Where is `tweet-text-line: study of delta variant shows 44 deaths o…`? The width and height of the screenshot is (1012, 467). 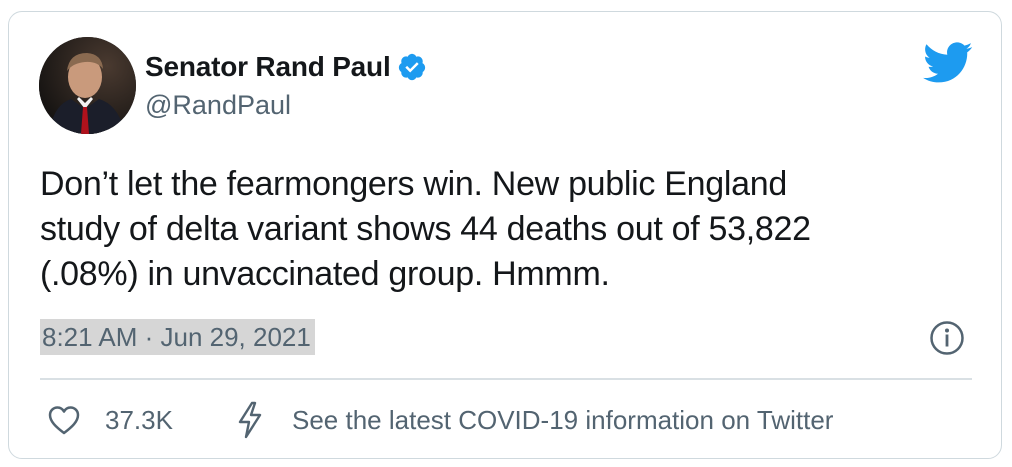 tweet-text-line: study of delta variant shows 44 deaths o… is located at coordinates (425, 229).